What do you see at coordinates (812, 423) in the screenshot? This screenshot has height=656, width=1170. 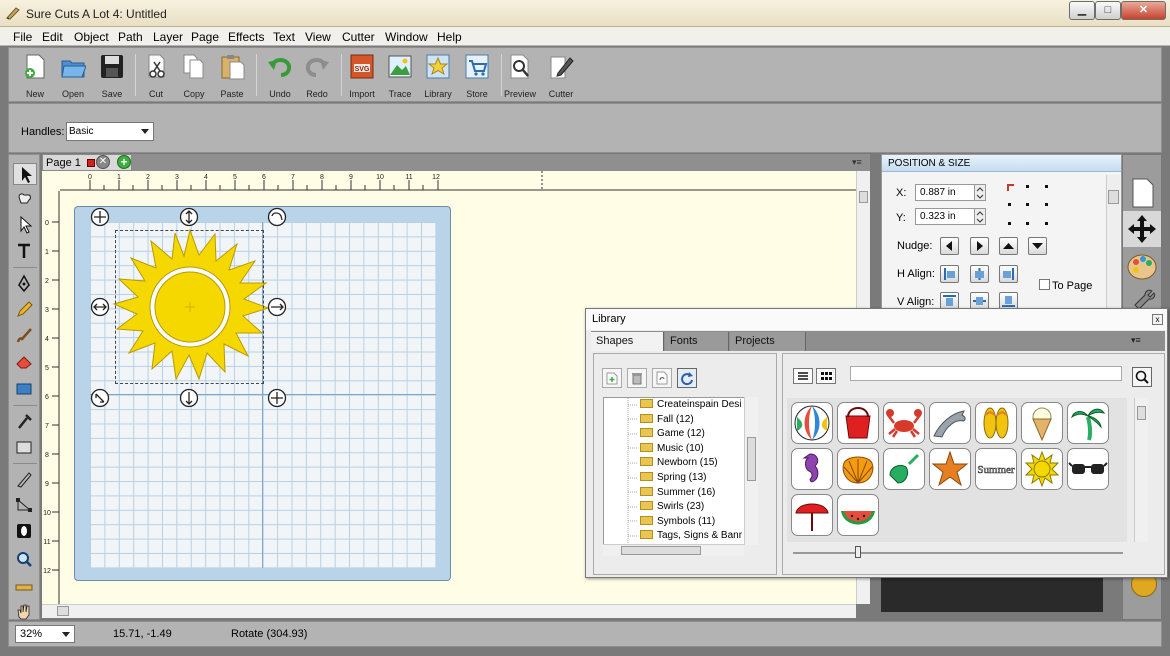 I see `shape-tile-beach-ball` at bounding box center [812, 423].